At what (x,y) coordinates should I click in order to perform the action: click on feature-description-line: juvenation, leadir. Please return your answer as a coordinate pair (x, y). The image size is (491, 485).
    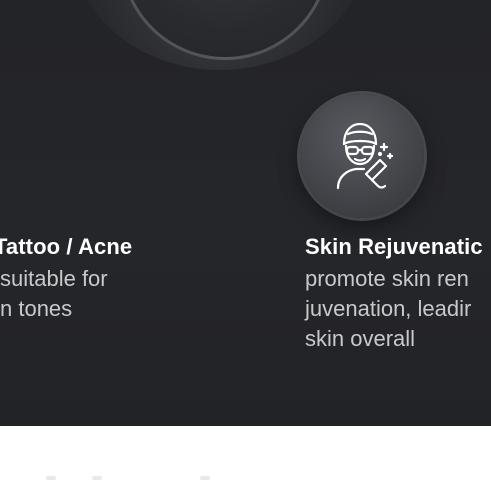
    Looking at the image, I should click on (388, 308).